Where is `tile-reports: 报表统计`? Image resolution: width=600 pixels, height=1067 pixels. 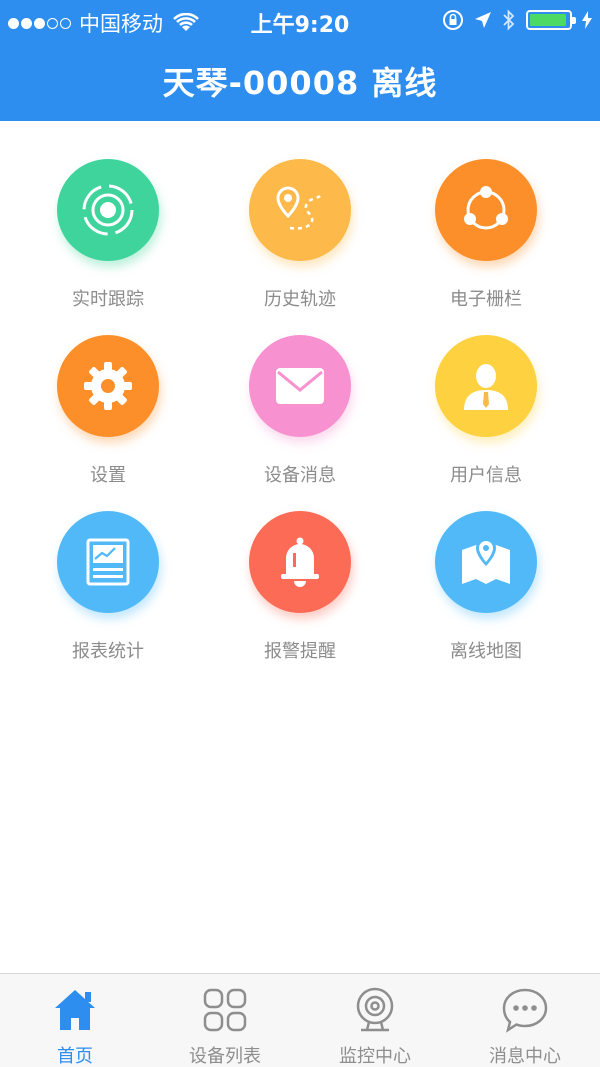
tile-reports: 报表统计 is located at coordinates (108, 567).